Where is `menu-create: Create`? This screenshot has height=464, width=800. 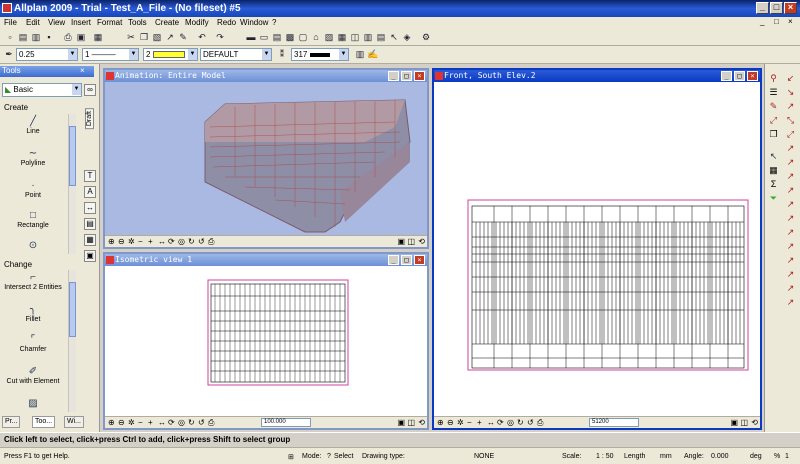
menu-create: Create is located at coordinates (167, 22).